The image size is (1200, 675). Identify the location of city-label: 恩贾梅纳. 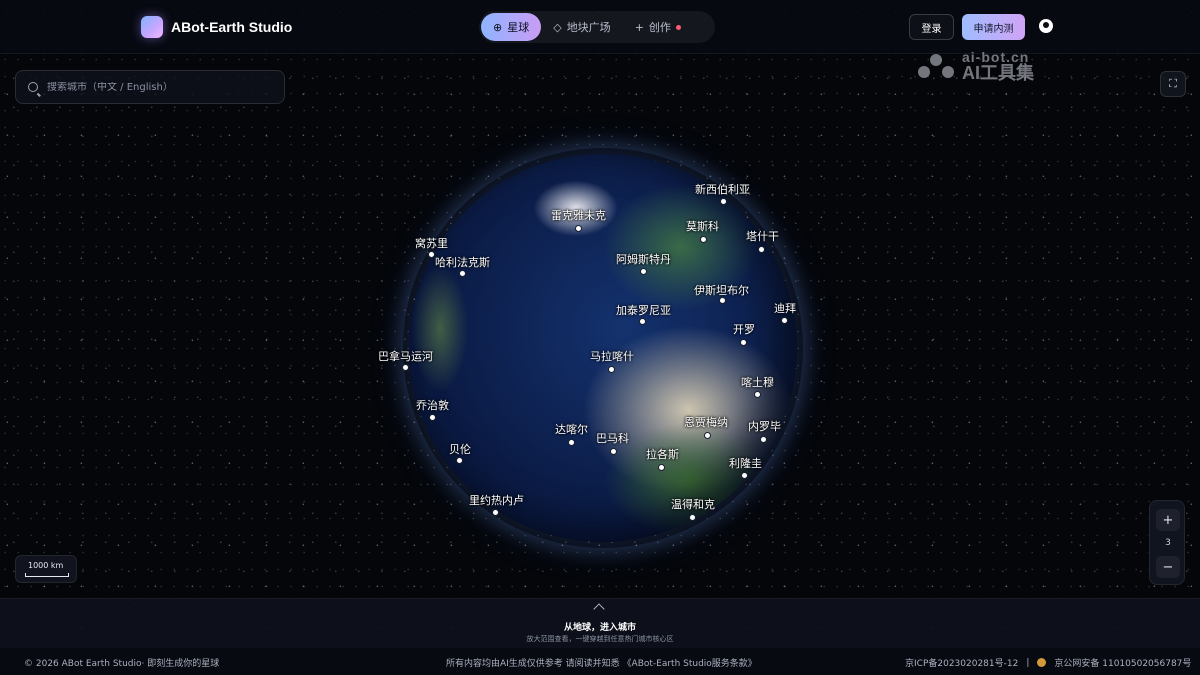
(706, 422).